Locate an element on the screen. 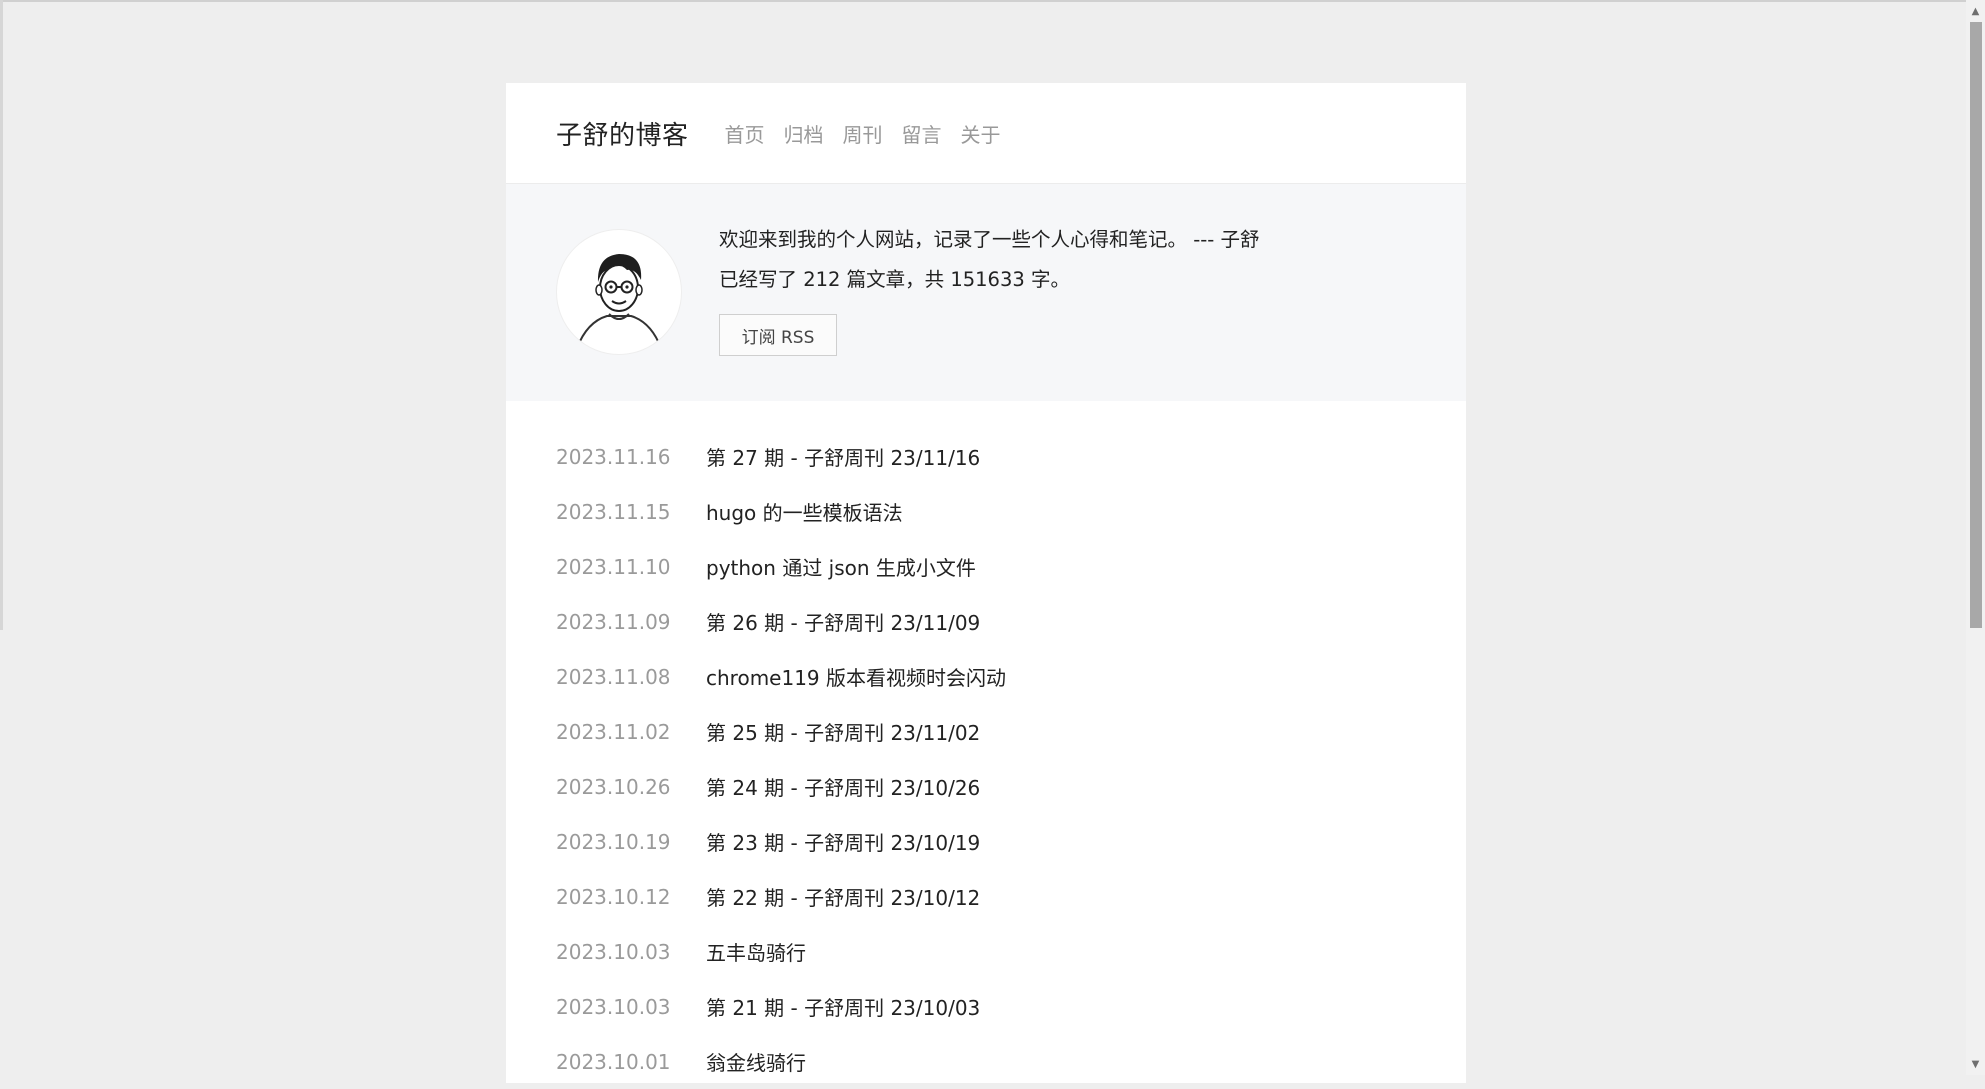 This screenshot has width=1985, height=1089. post-title-link: 第 22 期 - 子舒周刊 23/10/12 is located at coordinates (843, 896).